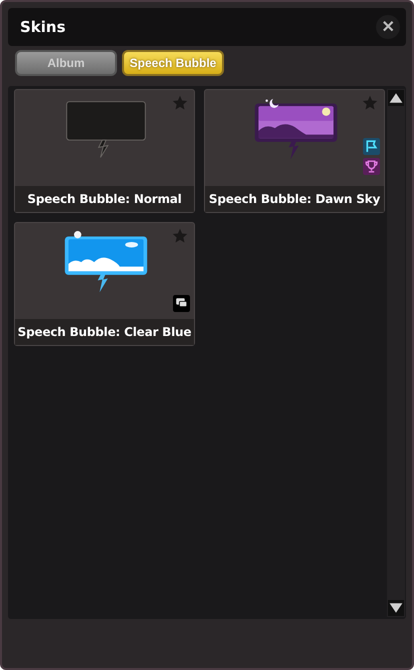 The width and height of the screenshot is (414, 670). Describe the element at coordinates (43, 27) in the screenshot. I see `window-title: Skins` at that location.